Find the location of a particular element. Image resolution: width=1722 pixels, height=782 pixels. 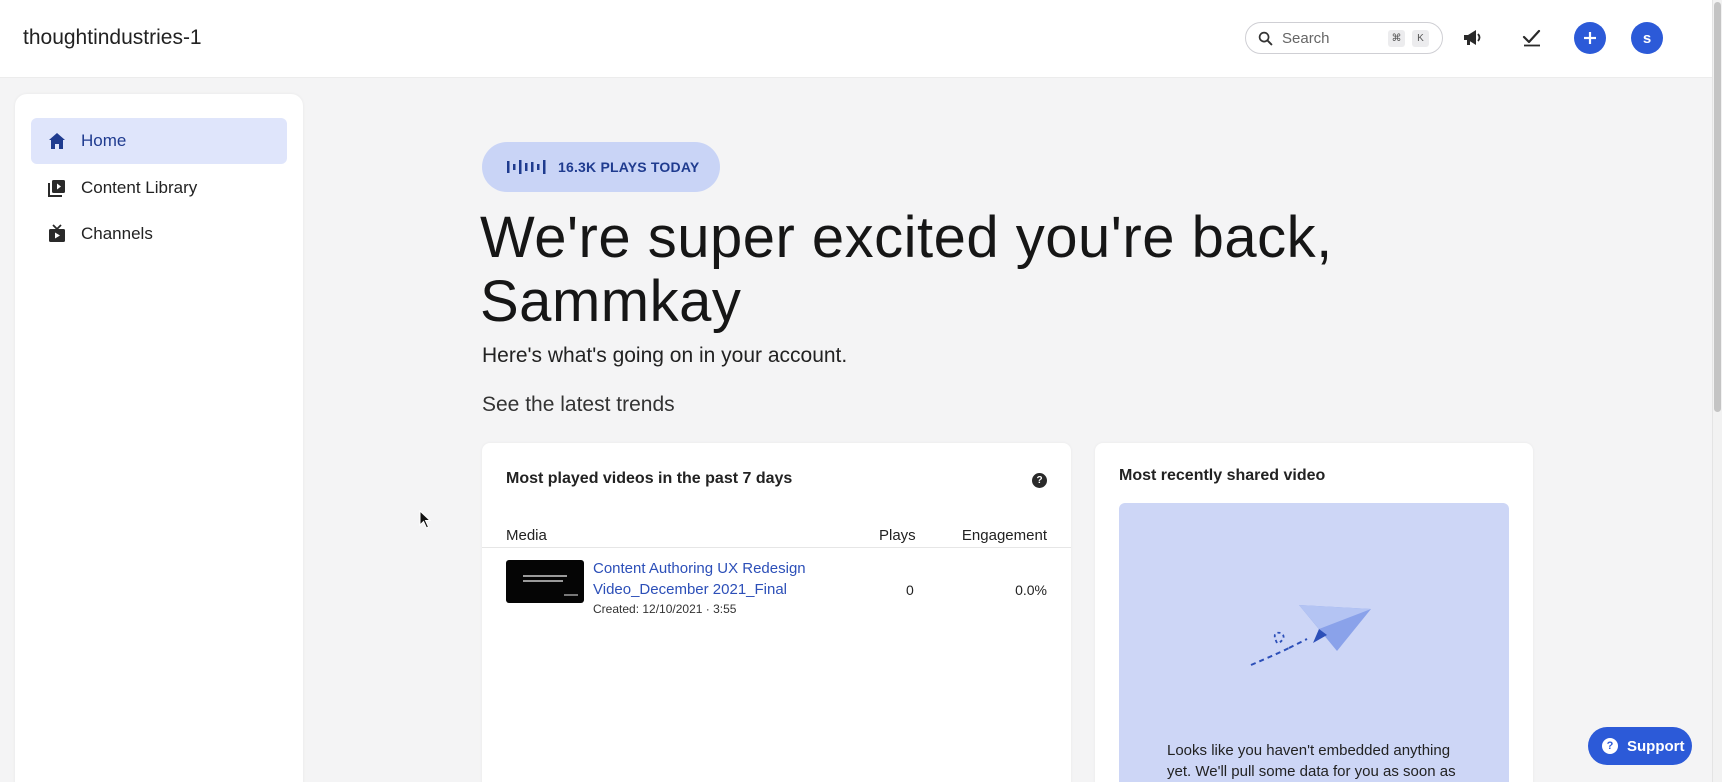

plus-icon is located at coordinates (1590, 38).